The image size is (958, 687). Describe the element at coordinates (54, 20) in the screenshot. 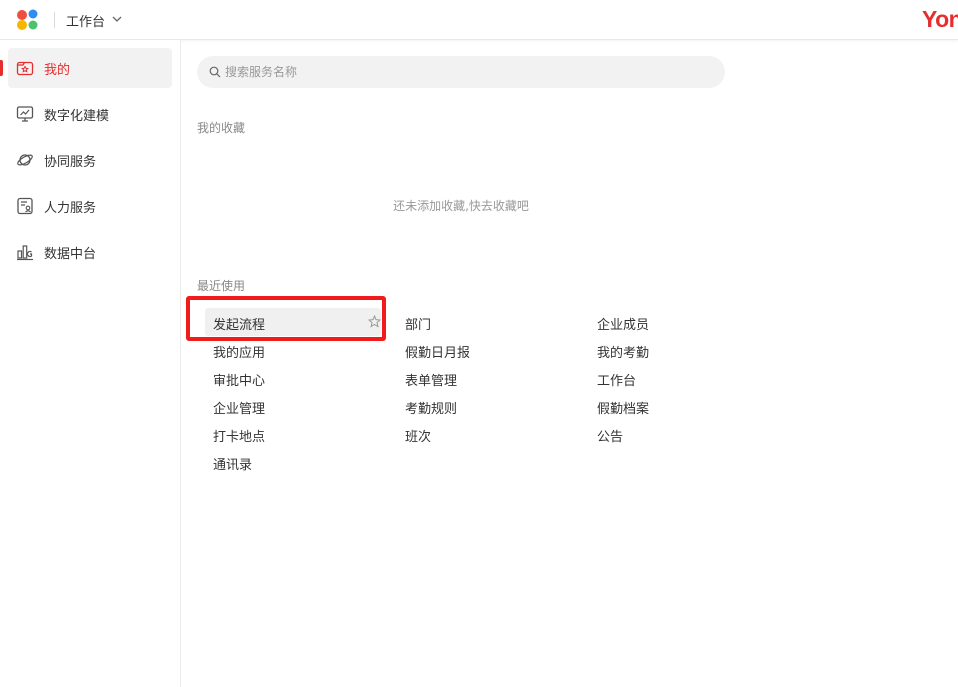

I see `header-divider` at that location.